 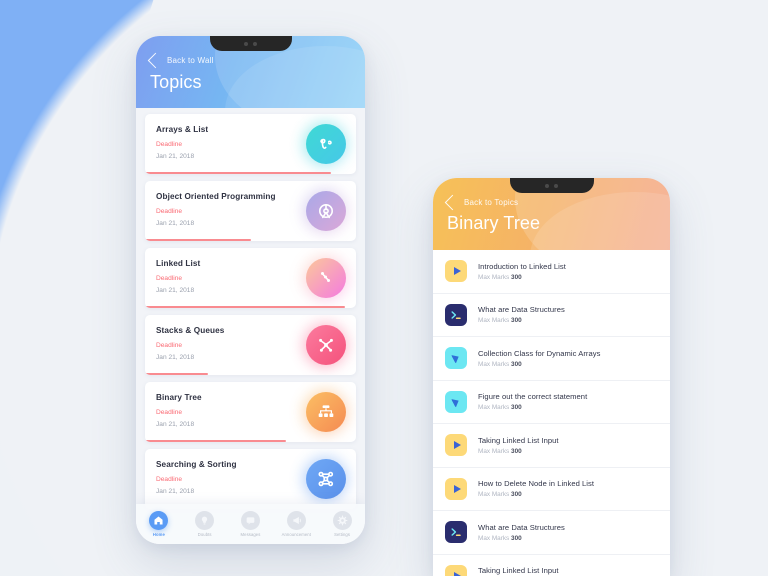 I want to click on tab-settings: Settings, so click(x=342, y=524).